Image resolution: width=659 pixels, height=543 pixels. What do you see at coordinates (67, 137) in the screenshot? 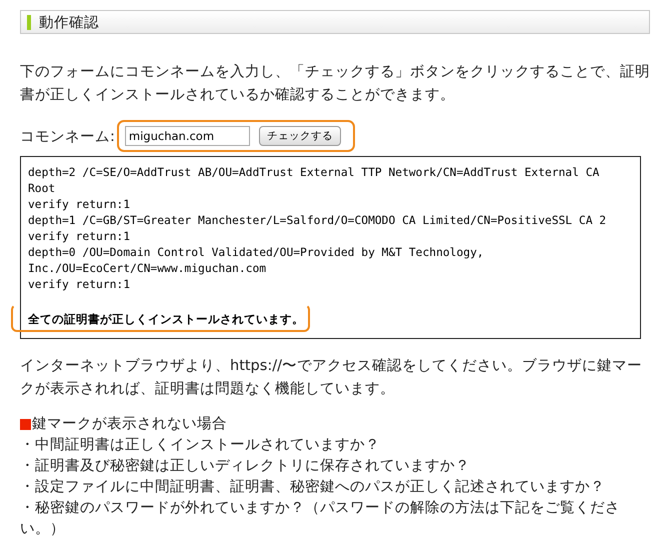
I see `common-name-label: コモンネーム:` at bounding box center [67, 137].